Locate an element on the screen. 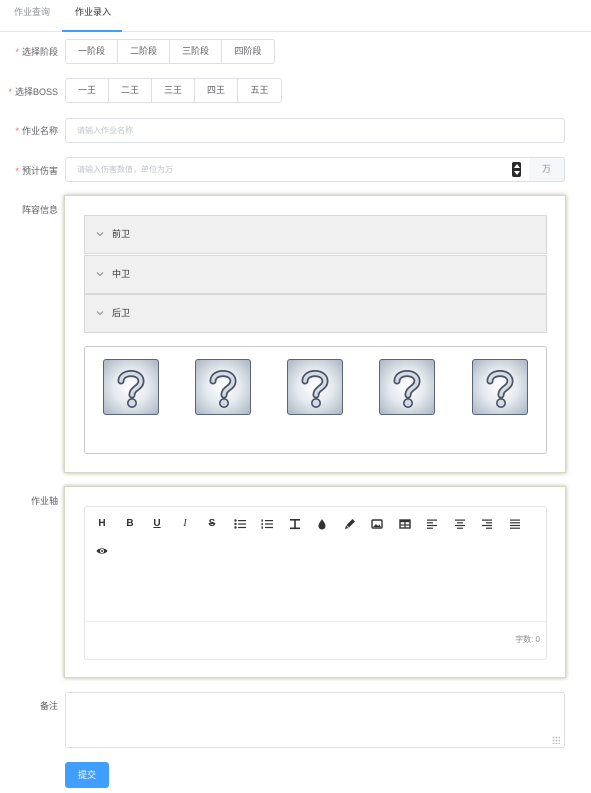 Image resolution: width=591 pixels, height=793 pixels. align-right-icon is located at coordinates (487, 524).